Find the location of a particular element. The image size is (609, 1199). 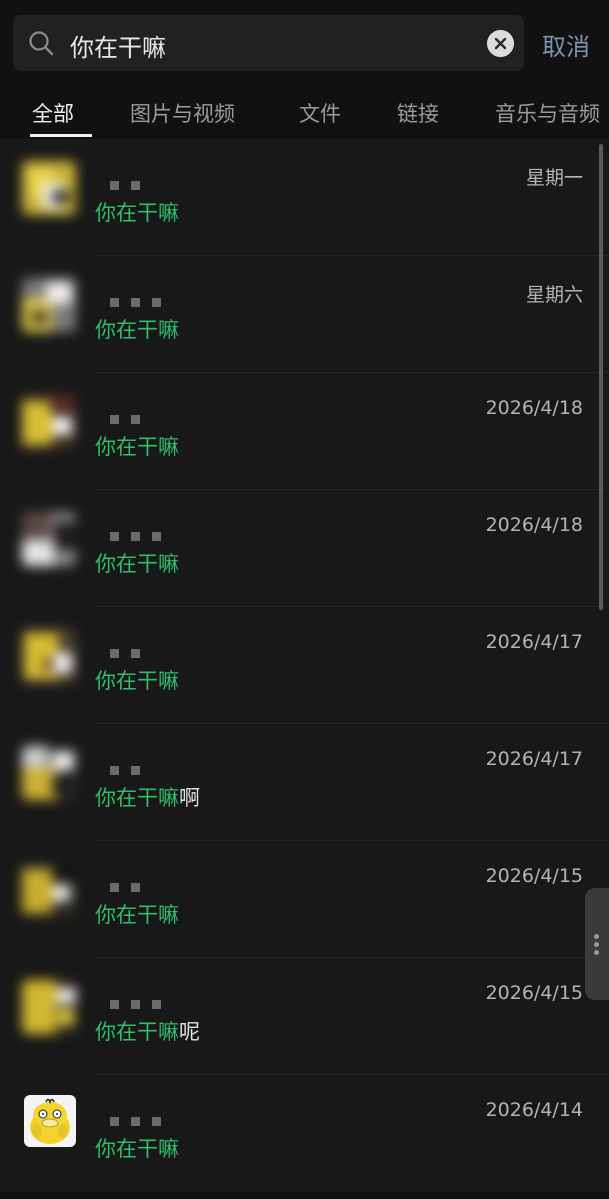

tab-all: 全部 is located at coordinates (53, 113).